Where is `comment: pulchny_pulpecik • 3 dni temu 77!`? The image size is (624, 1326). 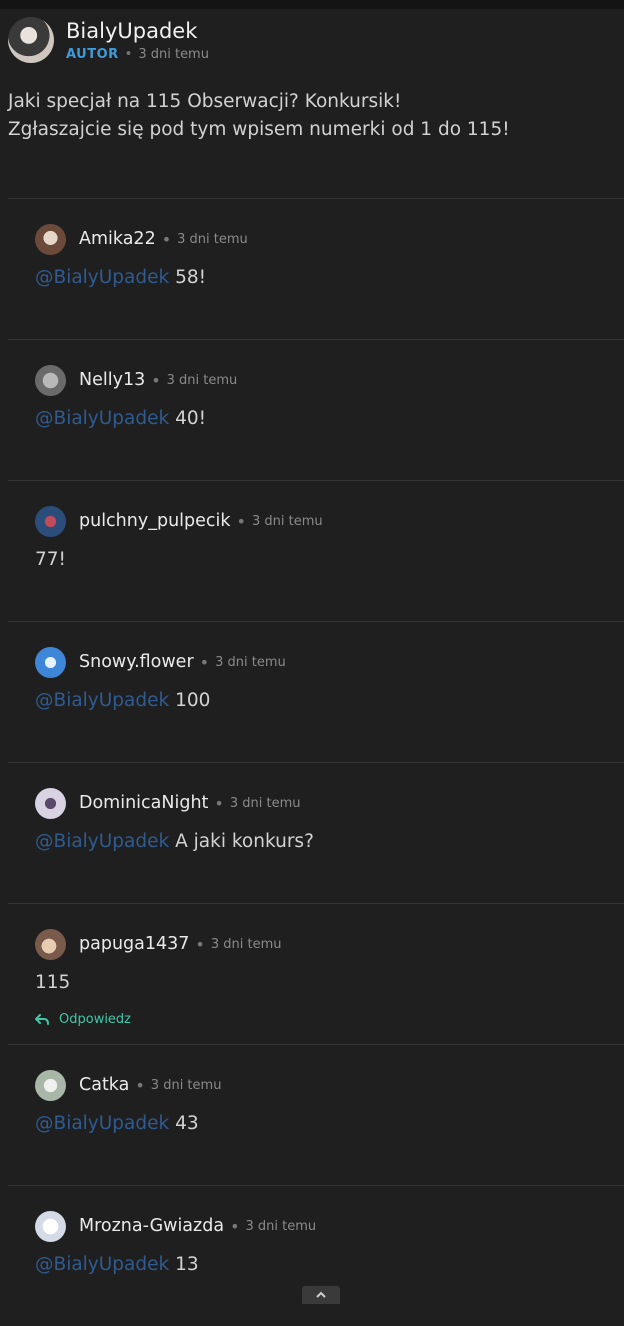
comment: pulchny_pulpecik • 3 dni temu 77! is located at coordinates (316, 550).